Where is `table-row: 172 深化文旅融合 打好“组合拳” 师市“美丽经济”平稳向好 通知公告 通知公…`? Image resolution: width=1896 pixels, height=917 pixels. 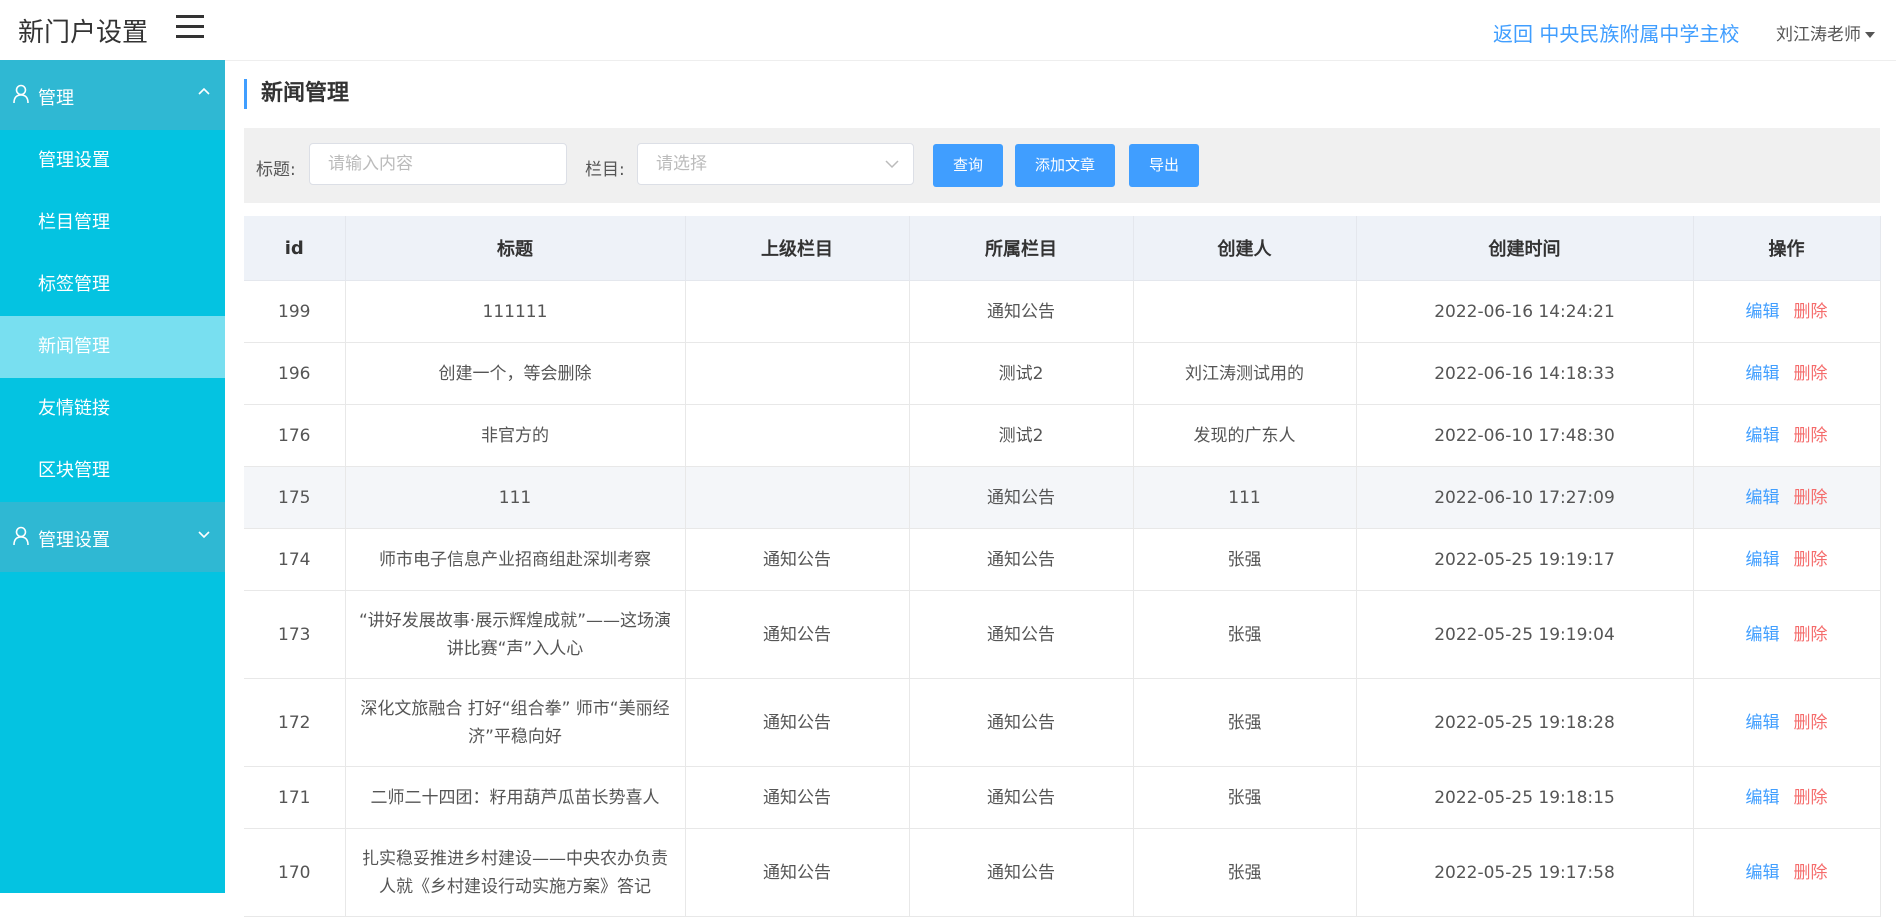 table-row: 172 深化文旅融合 打好“组合拳” 师市“美丽经济”平稳向好 通知公告 通知公… is located at coordinates (1062, 722).